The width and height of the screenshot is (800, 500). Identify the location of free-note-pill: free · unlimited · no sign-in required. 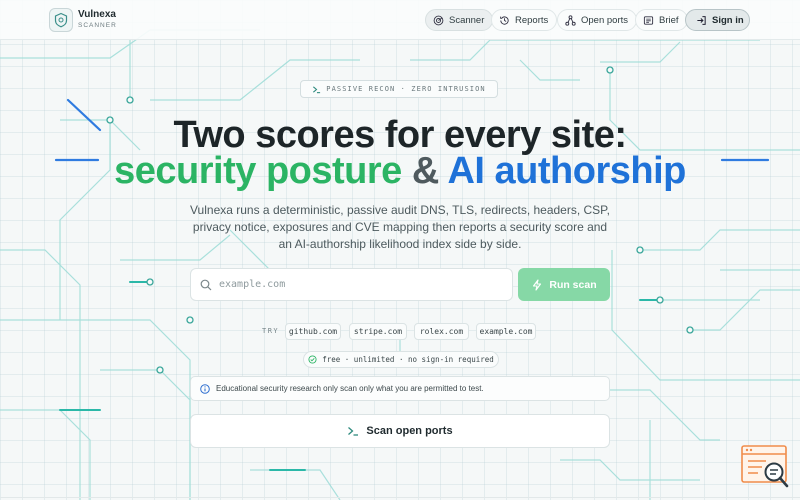
(401, 359).